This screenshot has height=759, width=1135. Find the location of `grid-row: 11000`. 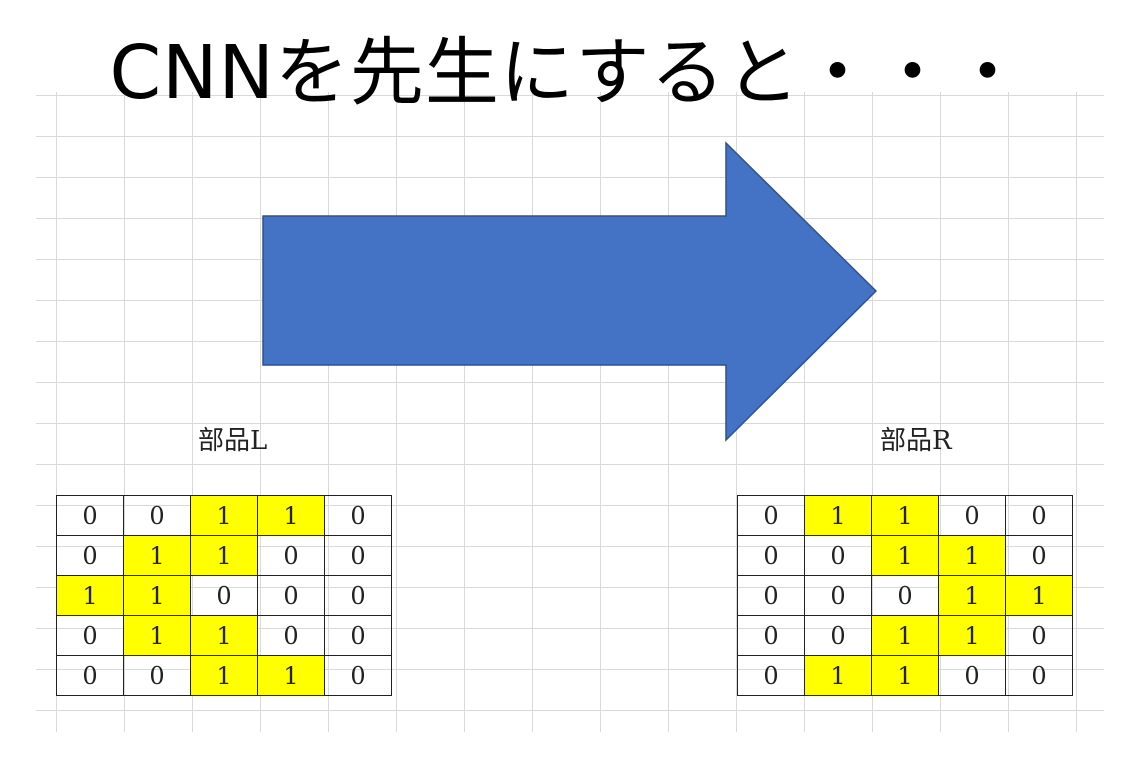

grid-row: 11000 is located at coordinates (224, 595).